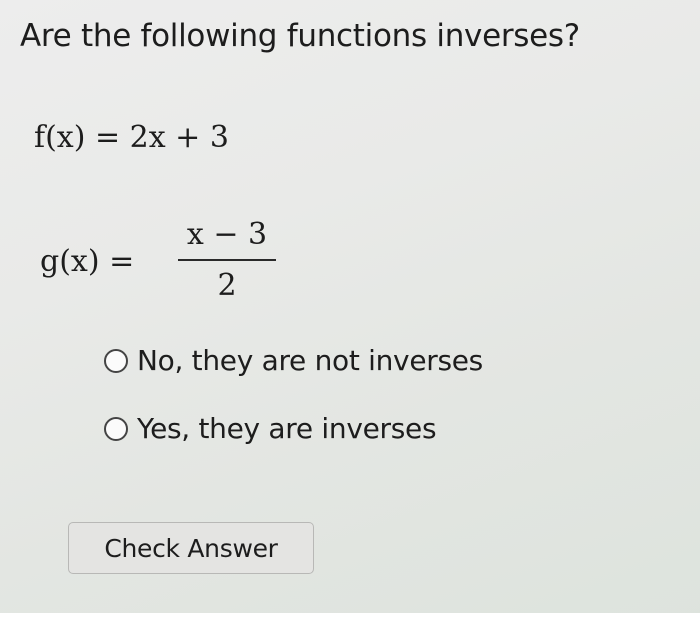 The height and width of the screenshot is (627, 700). I want to click on function-f: f(x) = 2x + 3, so click(131, 137).